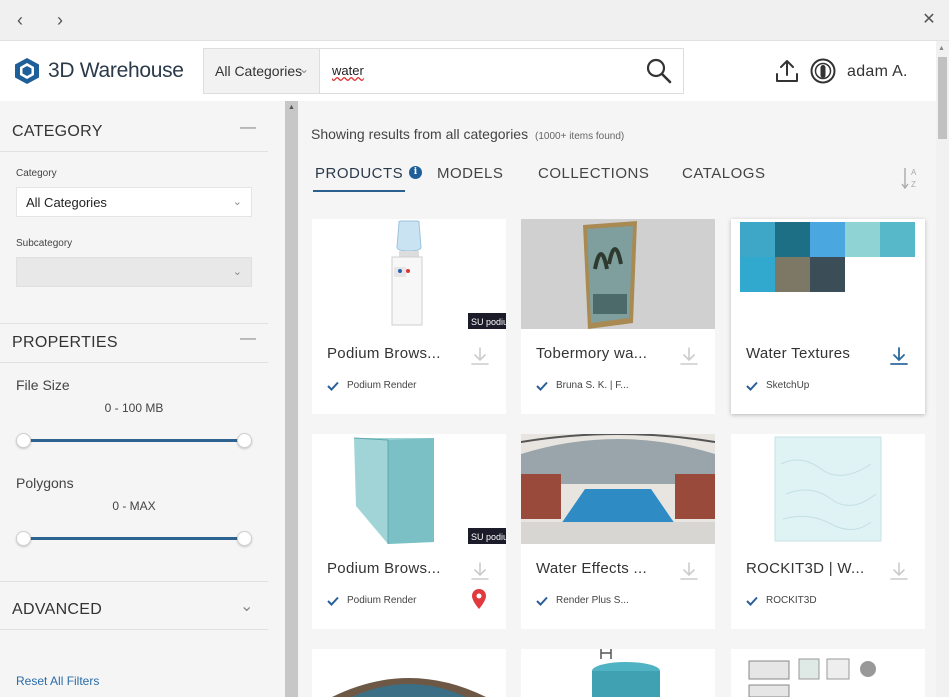 The width and height of the screenshot is (949, 697). What do you see at coordinates (36, 173) in the screenshot?
I see `category-label: Category` at bounding box center [36, 173].